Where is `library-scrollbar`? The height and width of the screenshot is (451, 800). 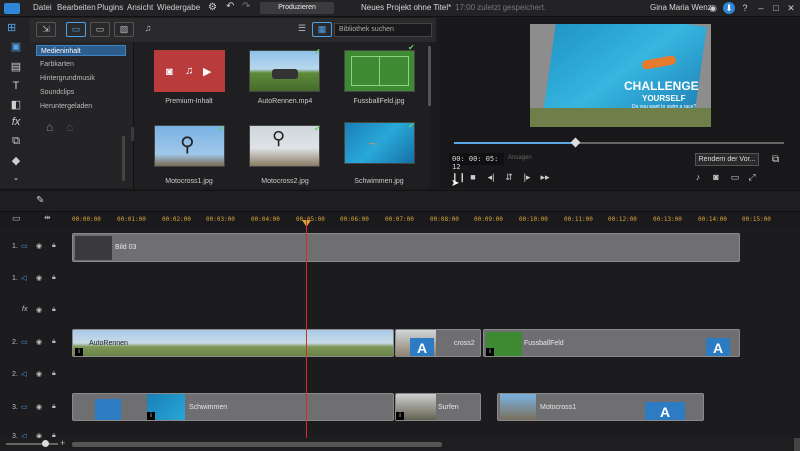
library-scrollbar is located at coordinates (429, 76).